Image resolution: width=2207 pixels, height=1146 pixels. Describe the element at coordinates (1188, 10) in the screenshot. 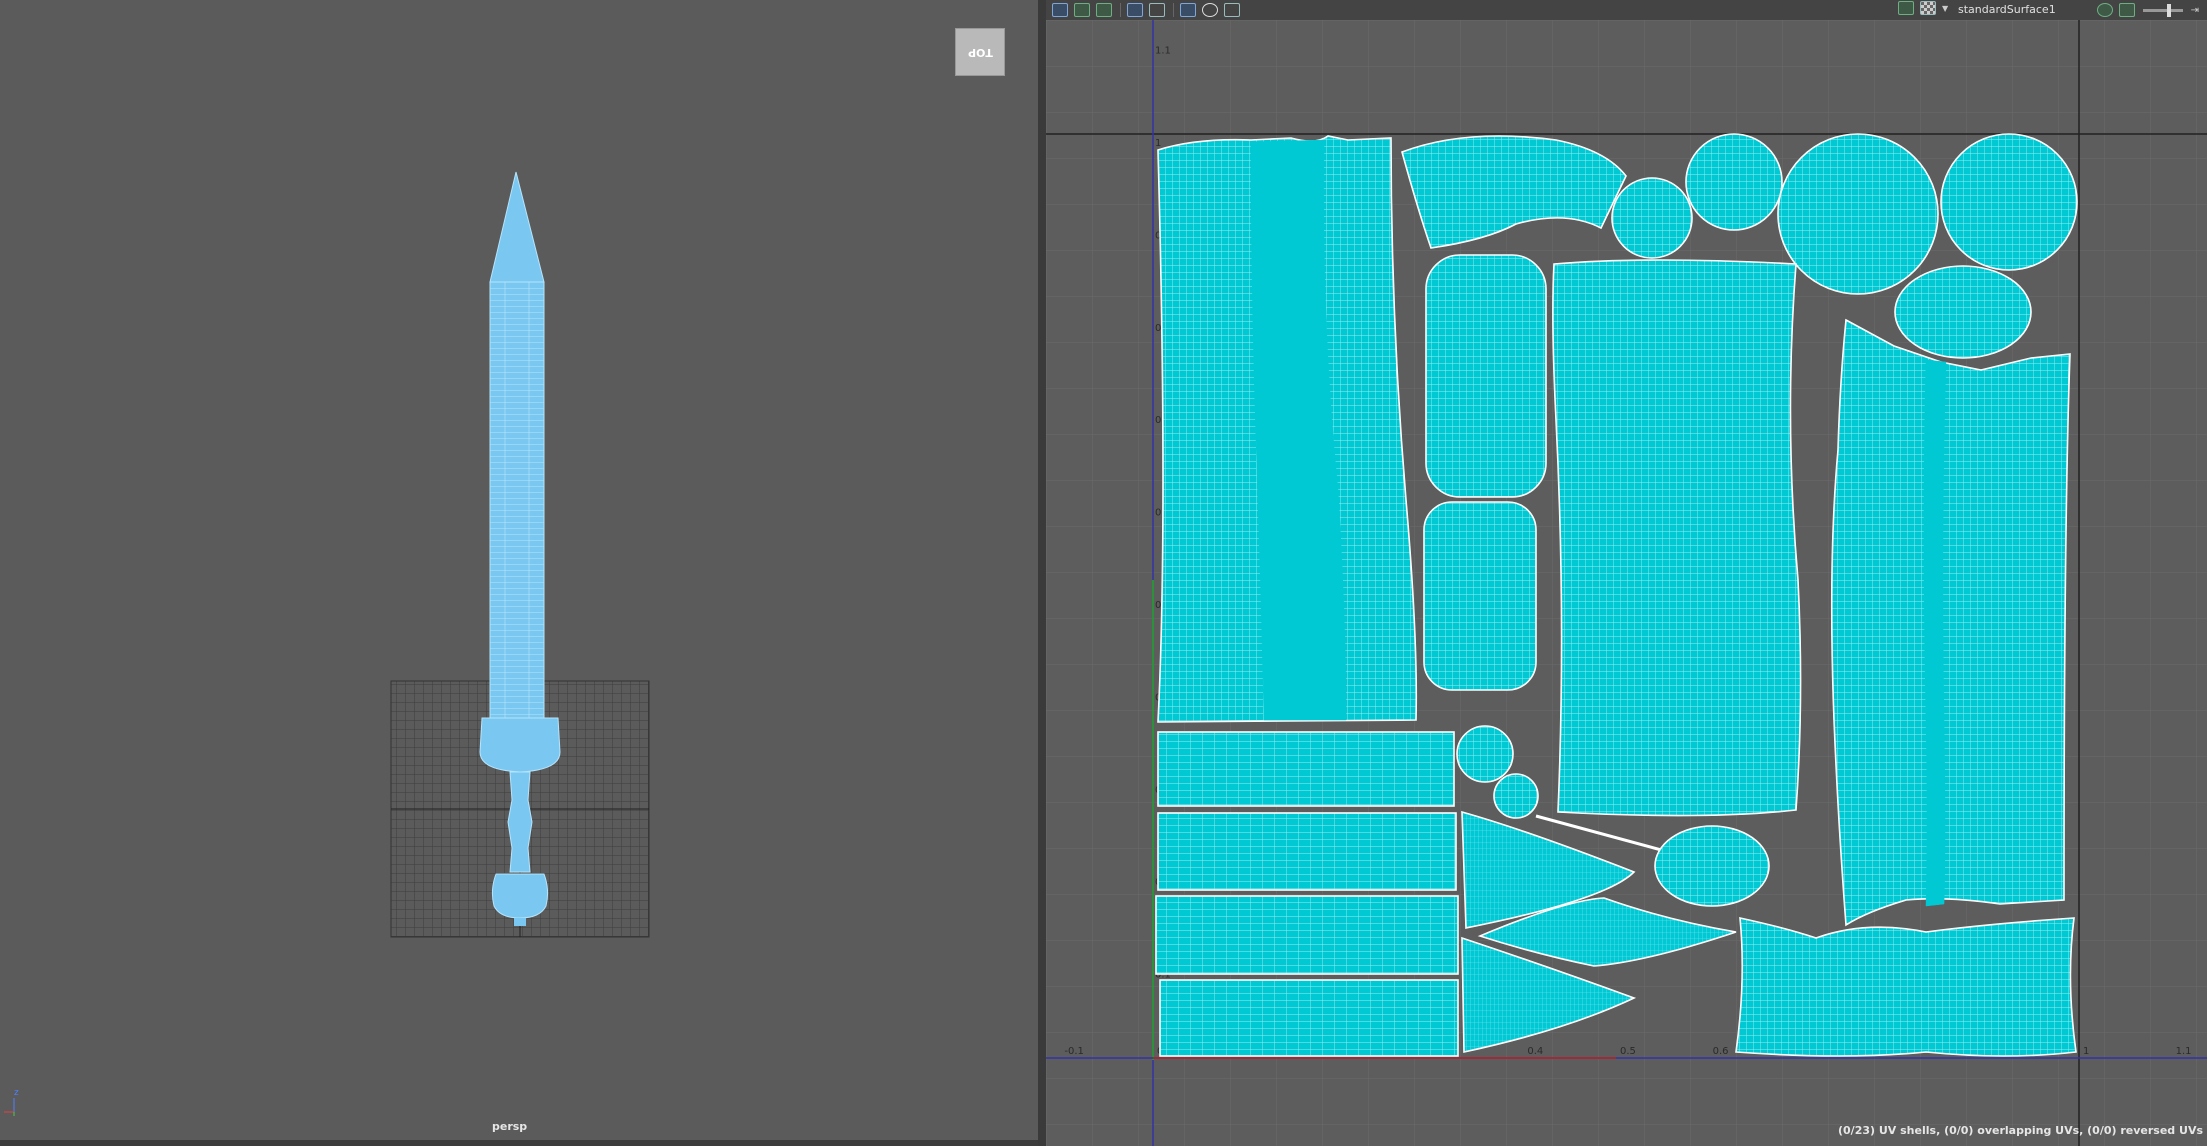

I see `grid-display-icon` at that location.